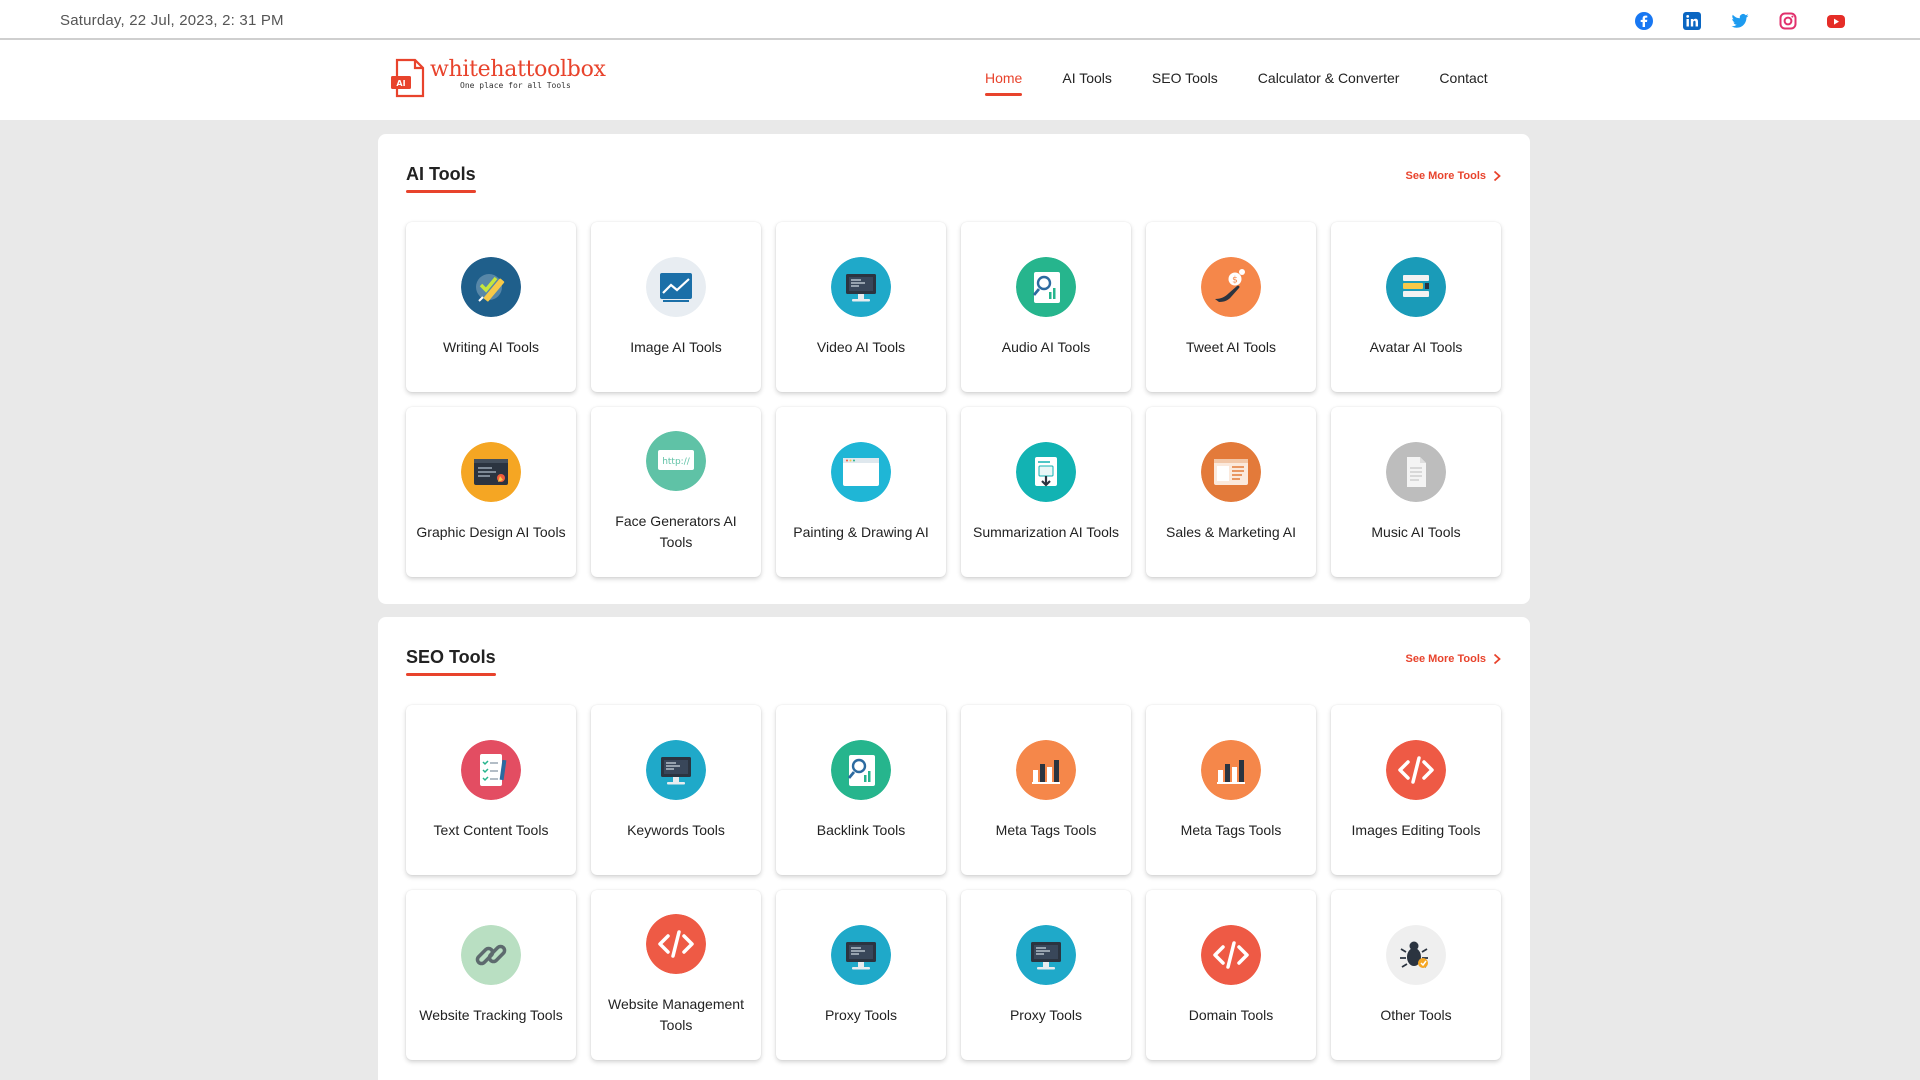  I want to click on nav-calculator-converter: Calculator & Converter, so click(1329, 83).